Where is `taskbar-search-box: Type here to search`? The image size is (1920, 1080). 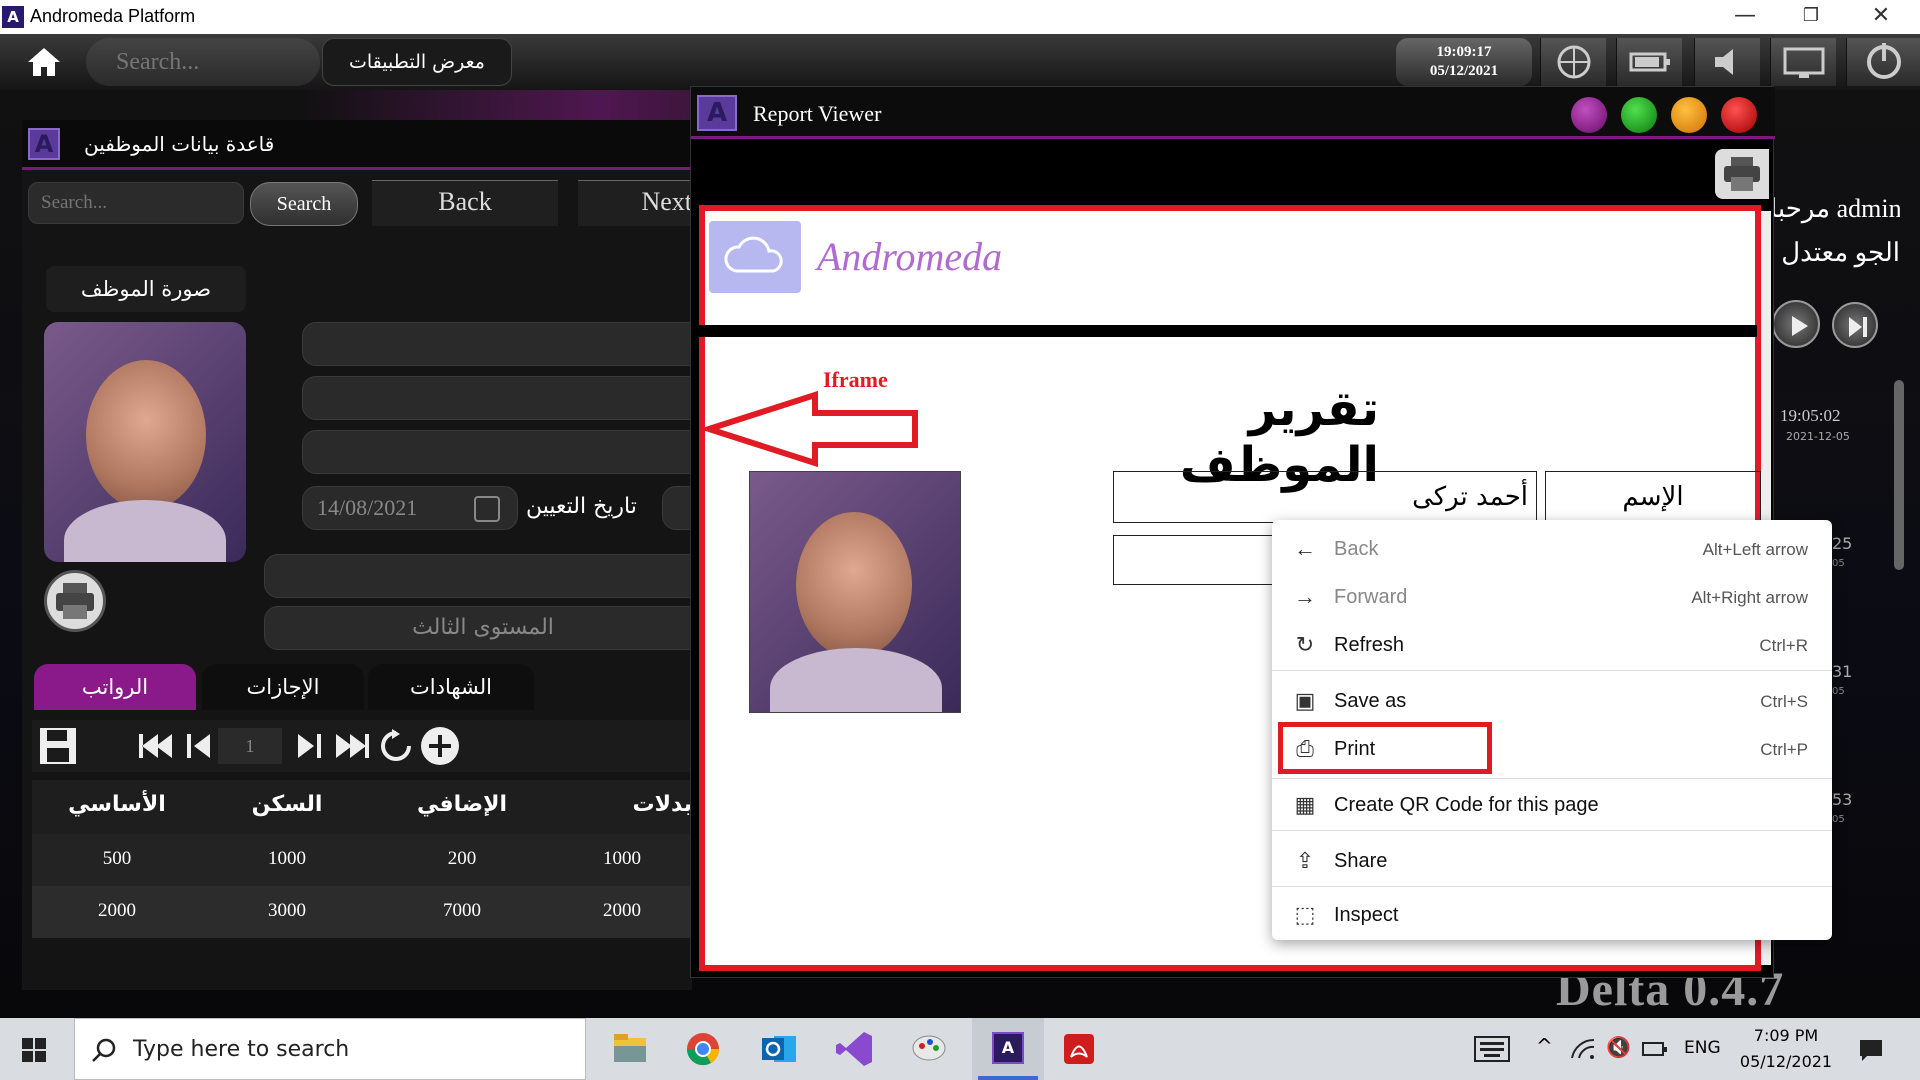 taskbar-search-box: Type here to search is located at coordinates (330, 1049).